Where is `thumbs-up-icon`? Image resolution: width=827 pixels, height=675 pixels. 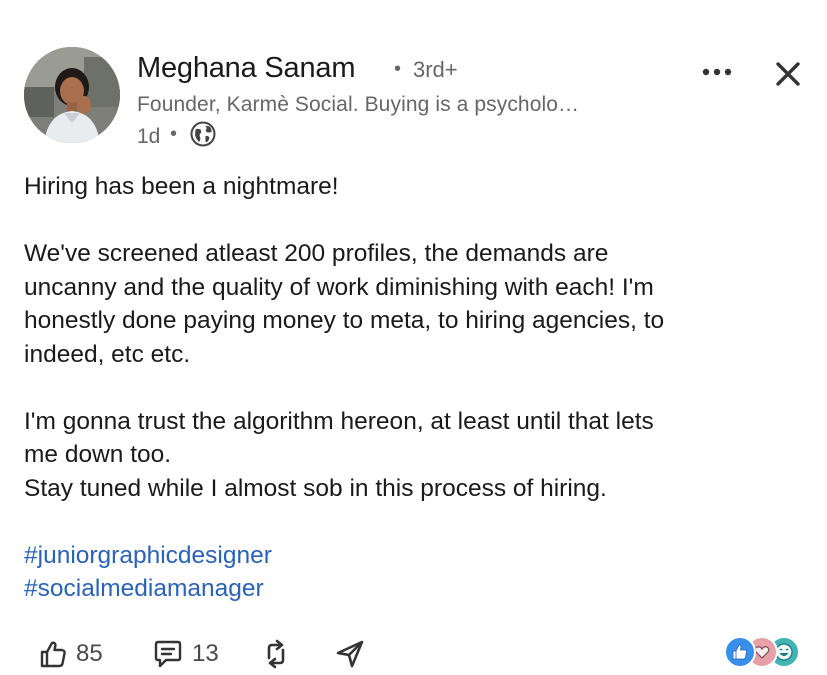 thumbs-up-icon is located at coordinates (53, 654).